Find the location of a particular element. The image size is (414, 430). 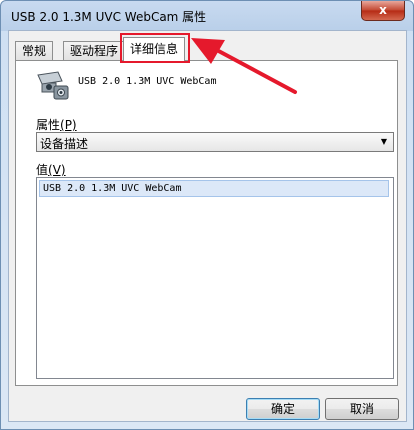

property-accelerator: (P) is located at coordinates (68, 125).